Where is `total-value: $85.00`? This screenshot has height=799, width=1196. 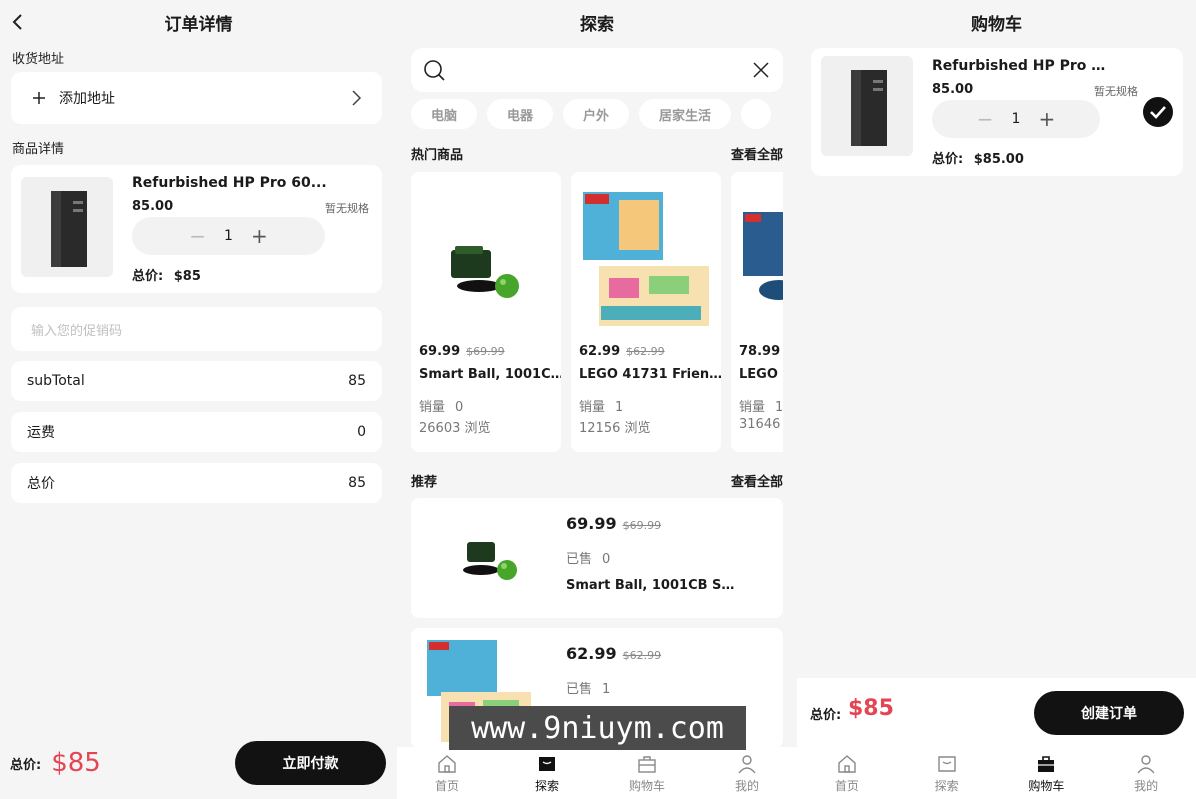 total-value: $85.00 is located at coordinates (998, 159).